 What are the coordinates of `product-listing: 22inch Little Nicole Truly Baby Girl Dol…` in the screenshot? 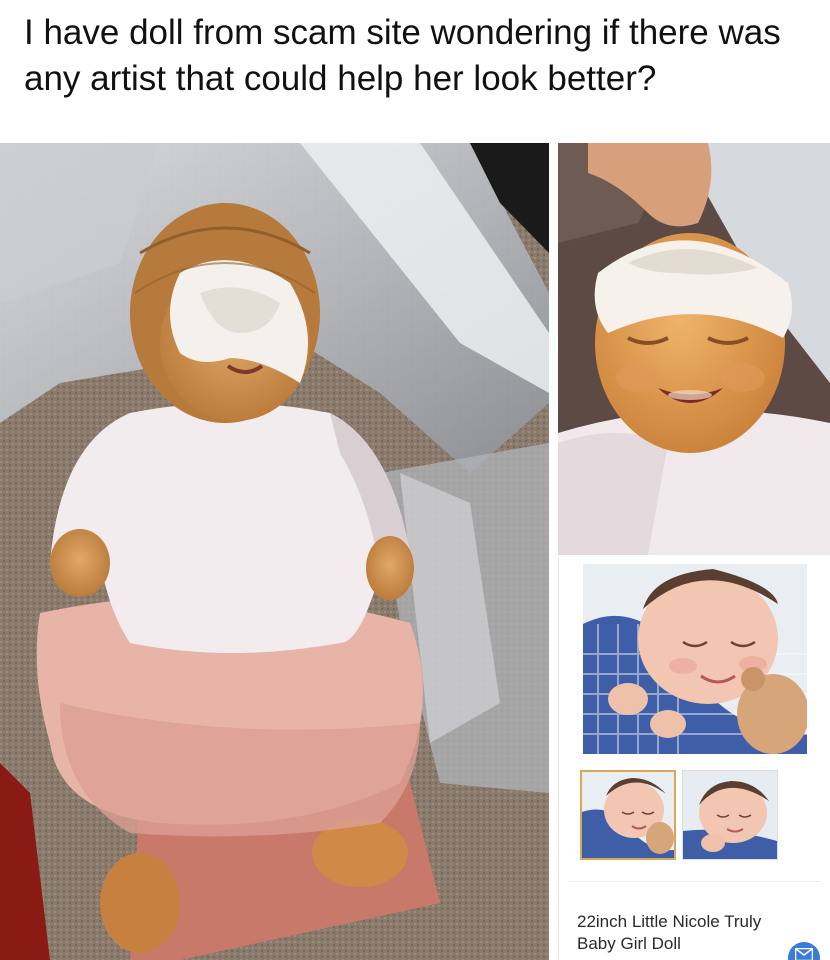 It's located at (694, 759).